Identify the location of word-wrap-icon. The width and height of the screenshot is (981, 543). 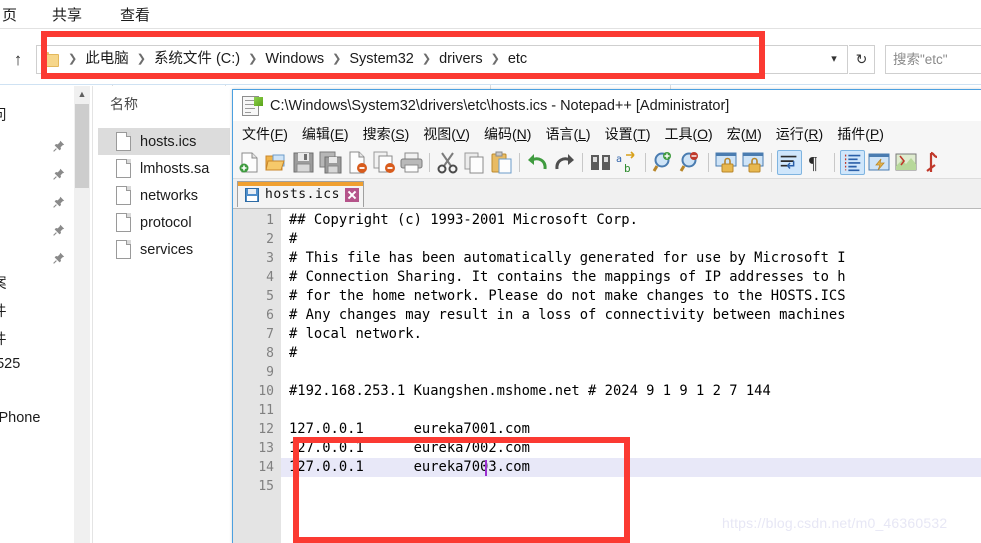
(789, 162).